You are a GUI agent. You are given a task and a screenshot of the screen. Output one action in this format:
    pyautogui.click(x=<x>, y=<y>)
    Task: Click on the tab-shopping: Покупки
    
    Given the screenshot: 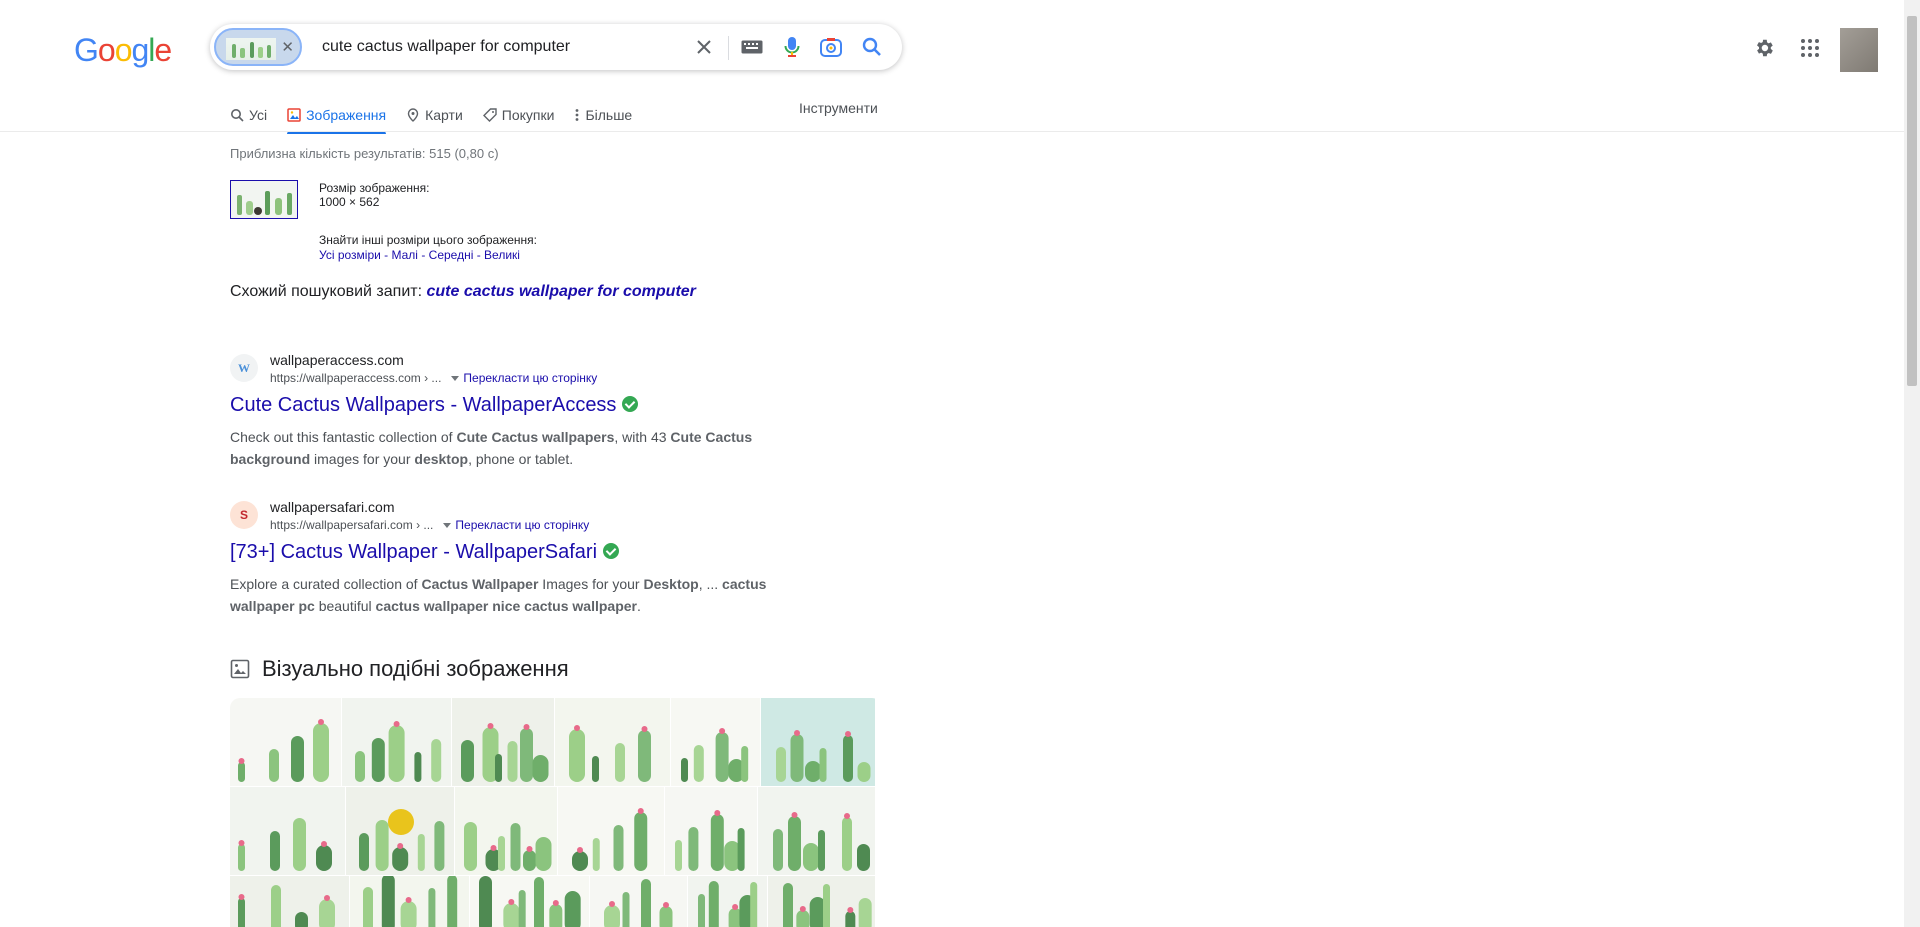 What is the action you would take?
    pyautogui.click(x=518, y=115)
    